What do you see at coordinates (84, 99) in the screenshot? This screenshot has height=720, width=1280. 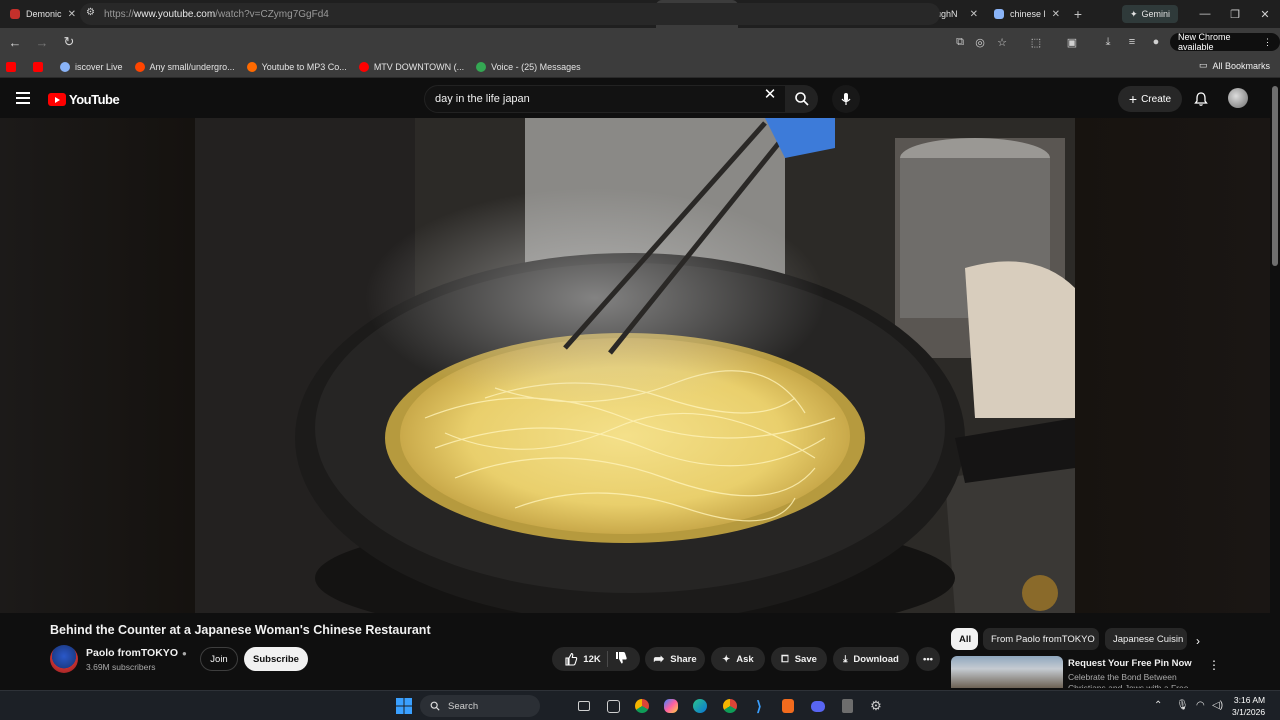 I see `youtube-logo: YouTube` at bounding box center [84, 99].